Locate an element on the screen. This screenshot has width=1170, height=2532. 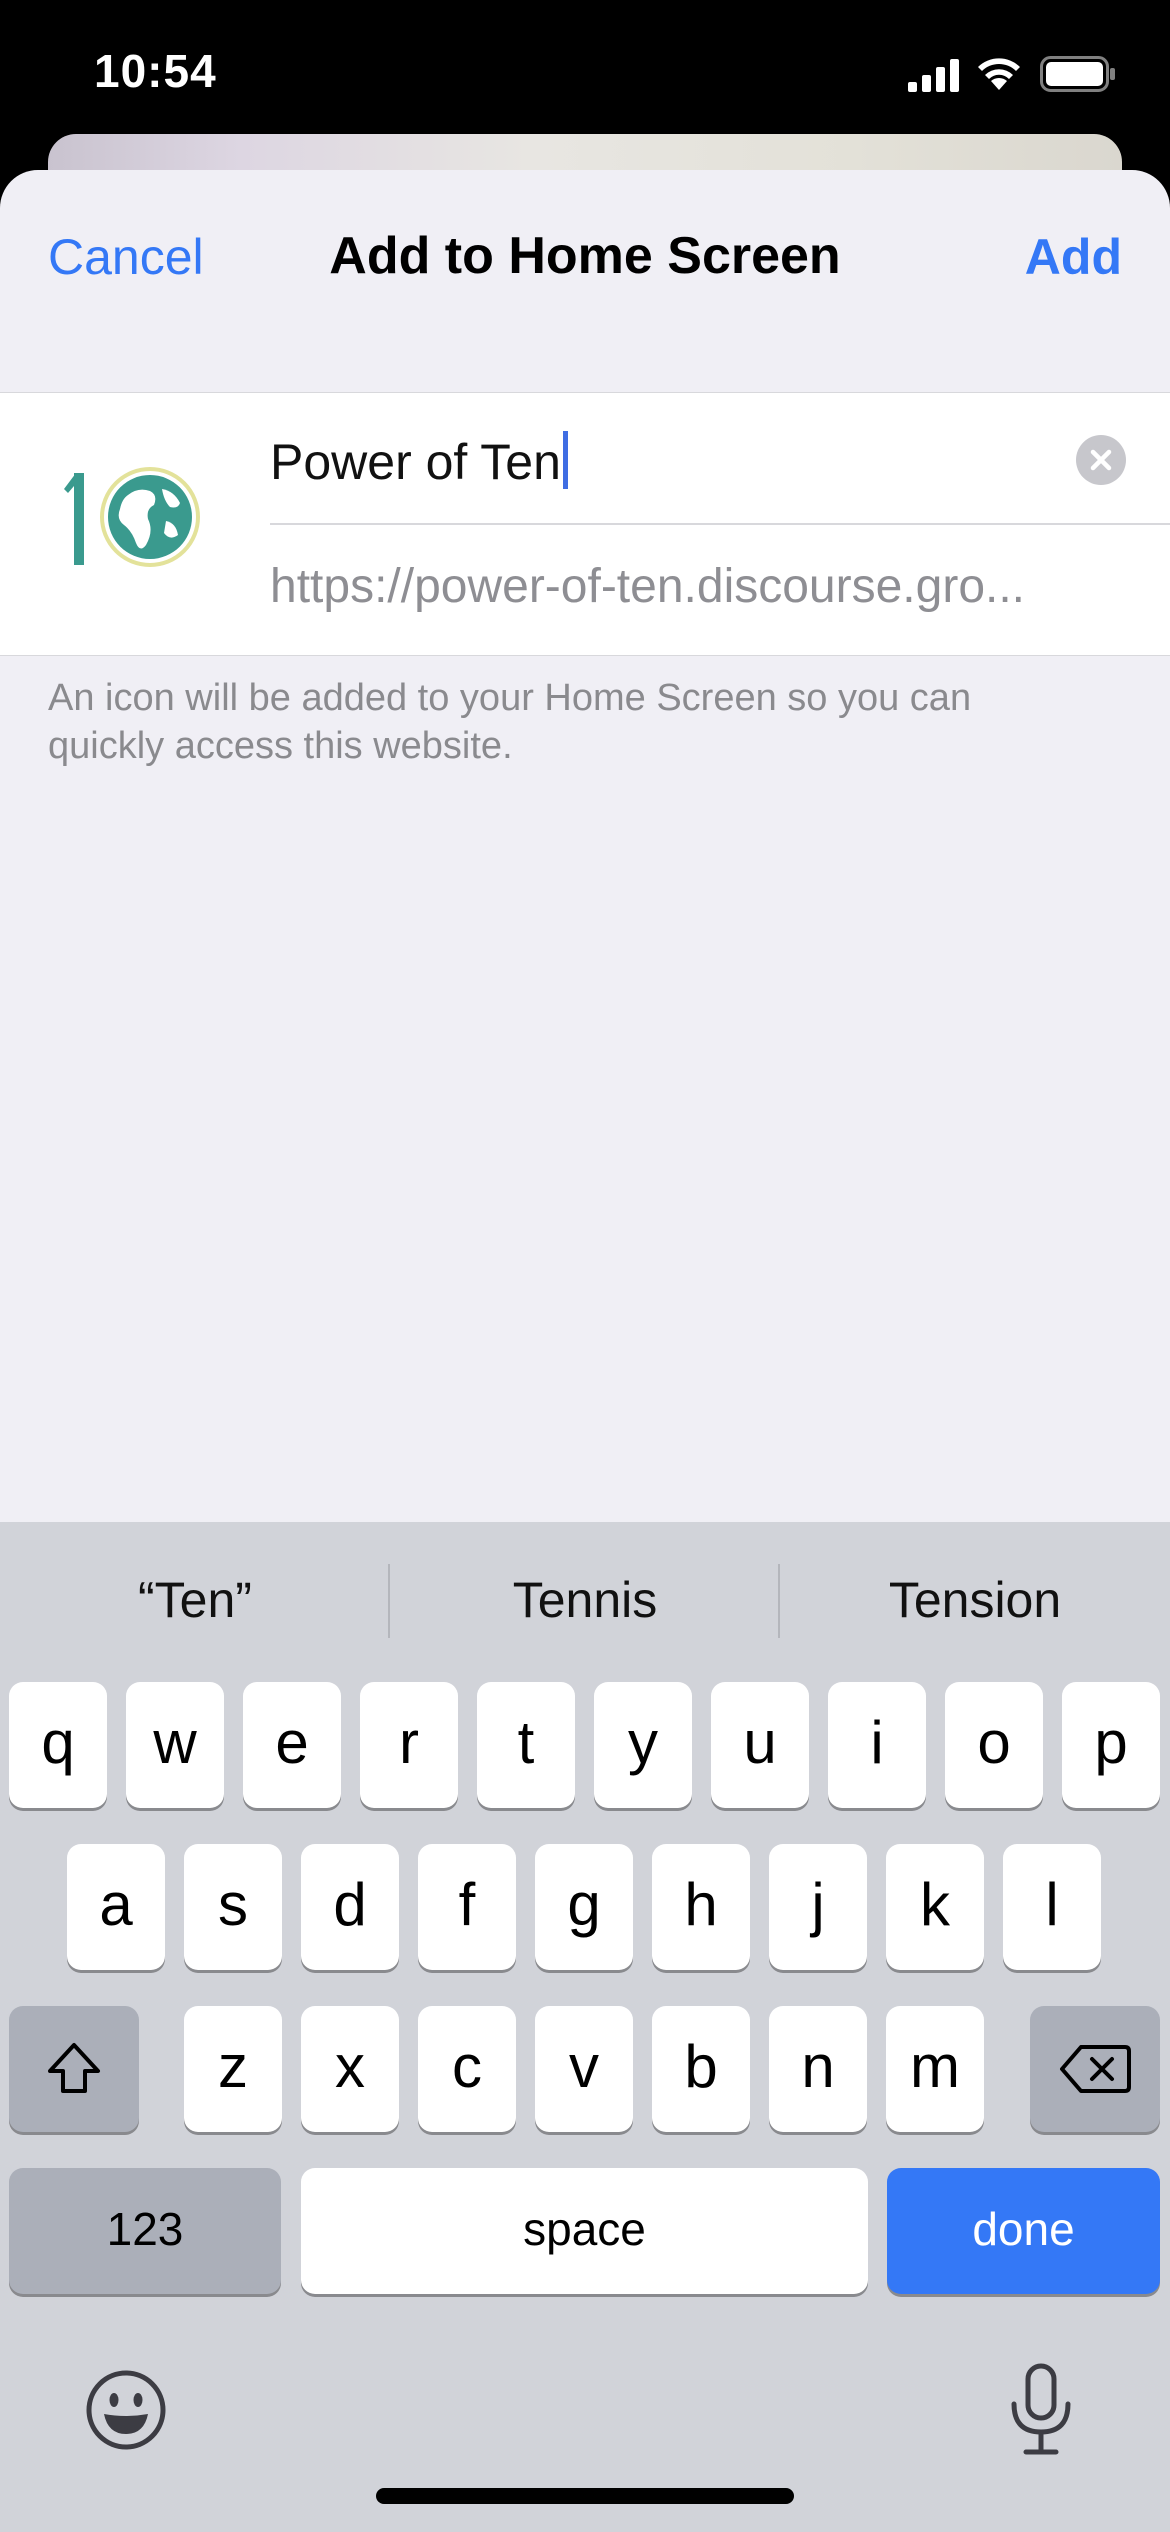
key-f: f is located at coordinates (467, 1907).